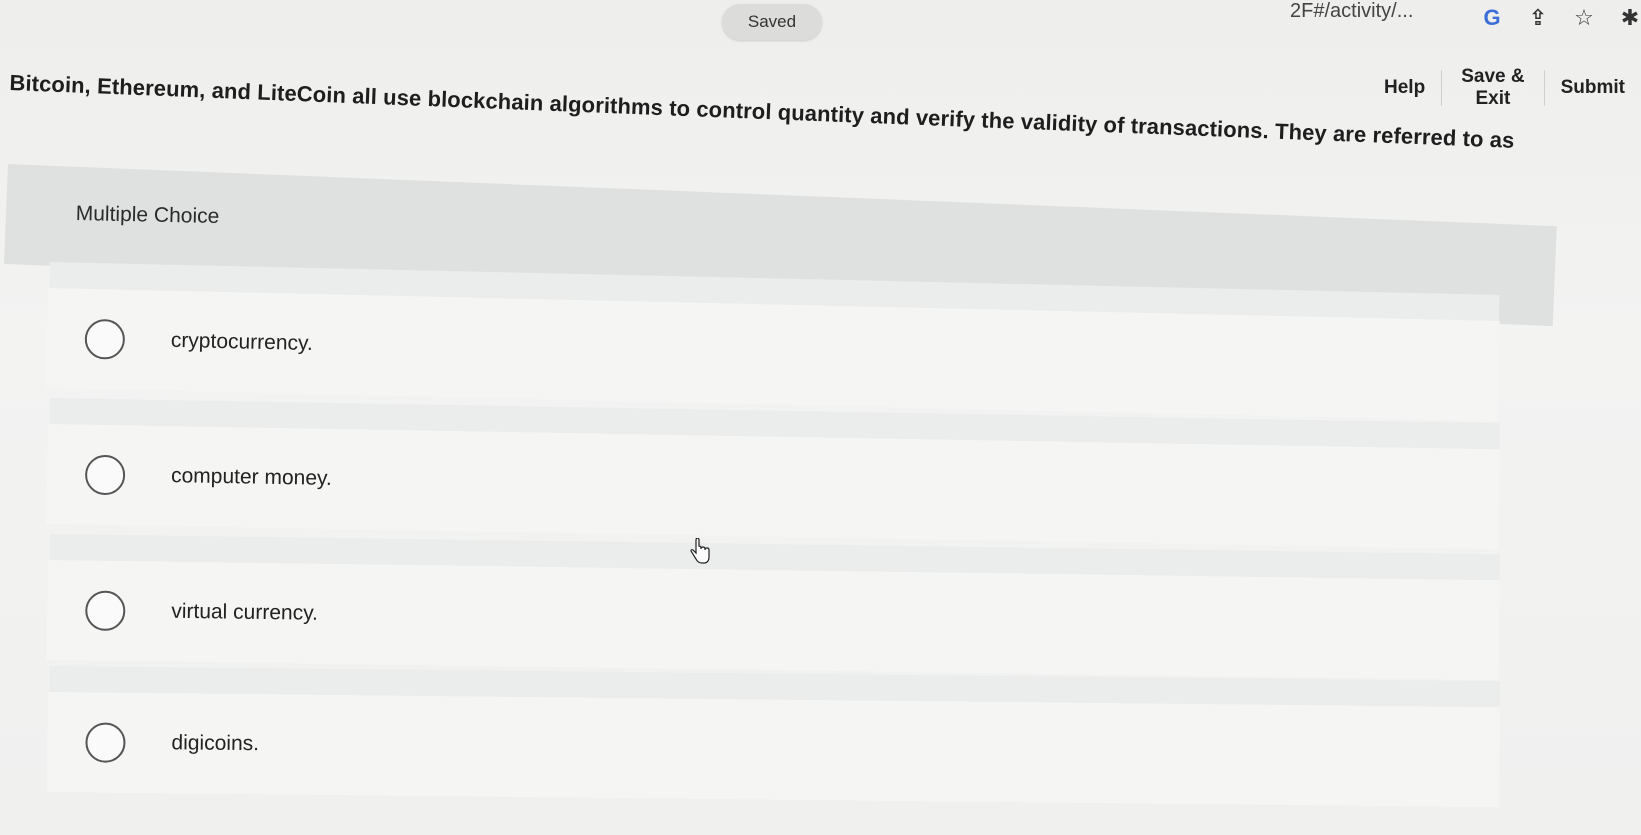 Image resolution: width=1641 pixels, height=835 pixels. Describe the element at coordinates (1628, 18) in the screenshot. I see `extension-icon: ✱` at that location.